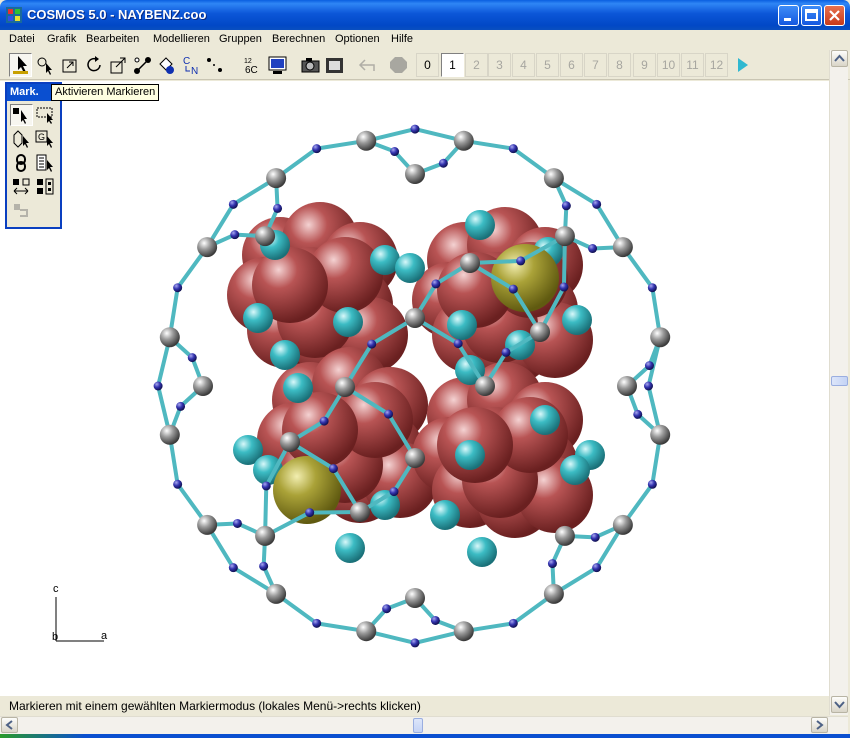 This screenshot has width=850, height=738. Describe the element at coordinates (644, 65) in the screenshot. I see `step-9-button: 9` at that location.